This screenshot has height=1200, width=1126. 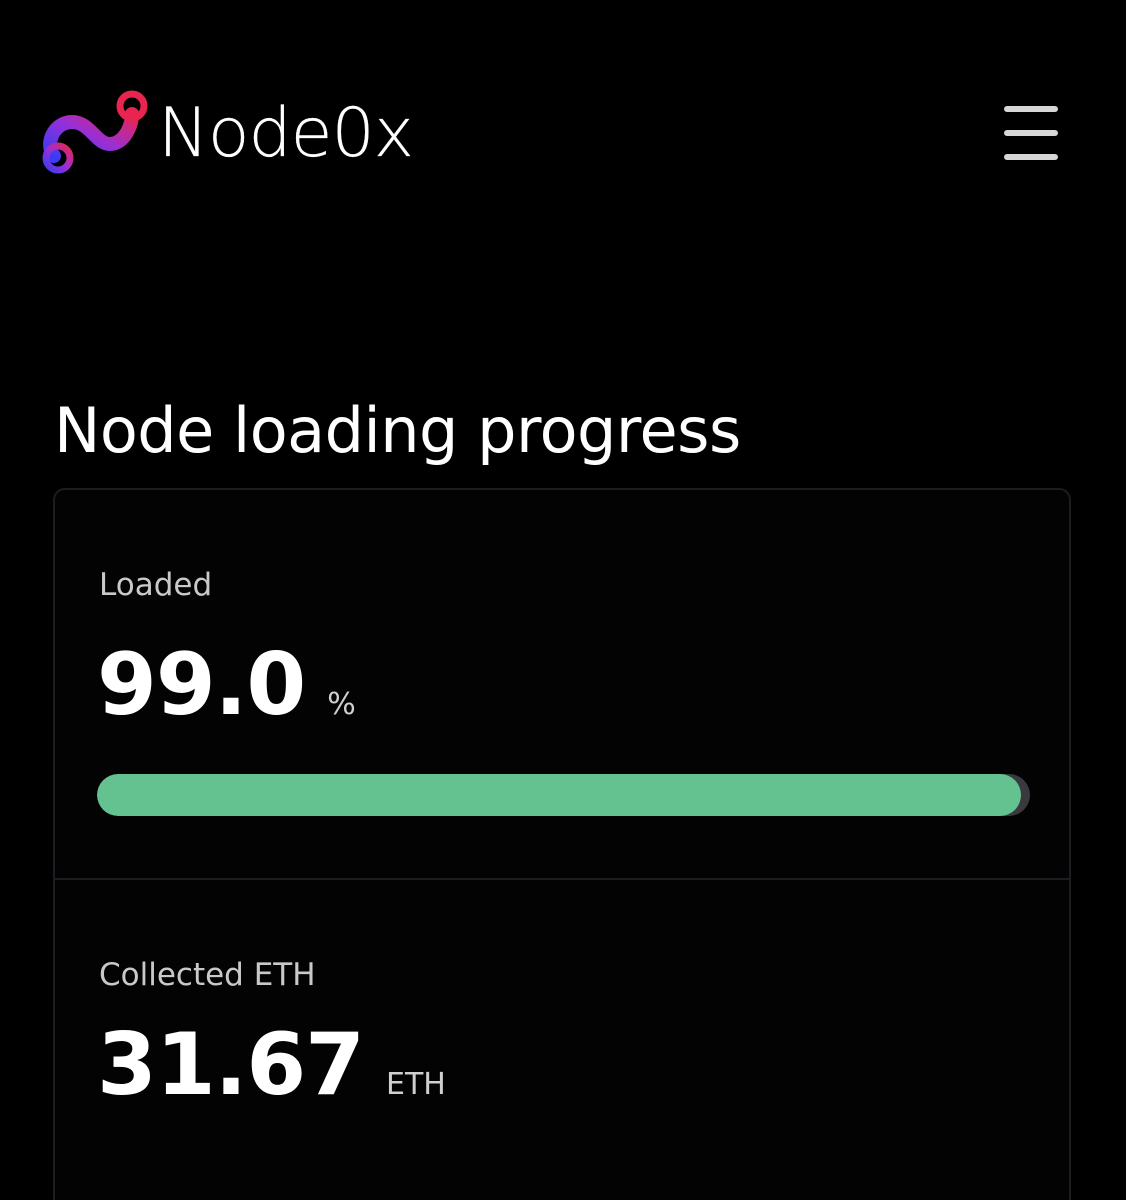 I want to click on progress-bar, so click(x=563, y=795).